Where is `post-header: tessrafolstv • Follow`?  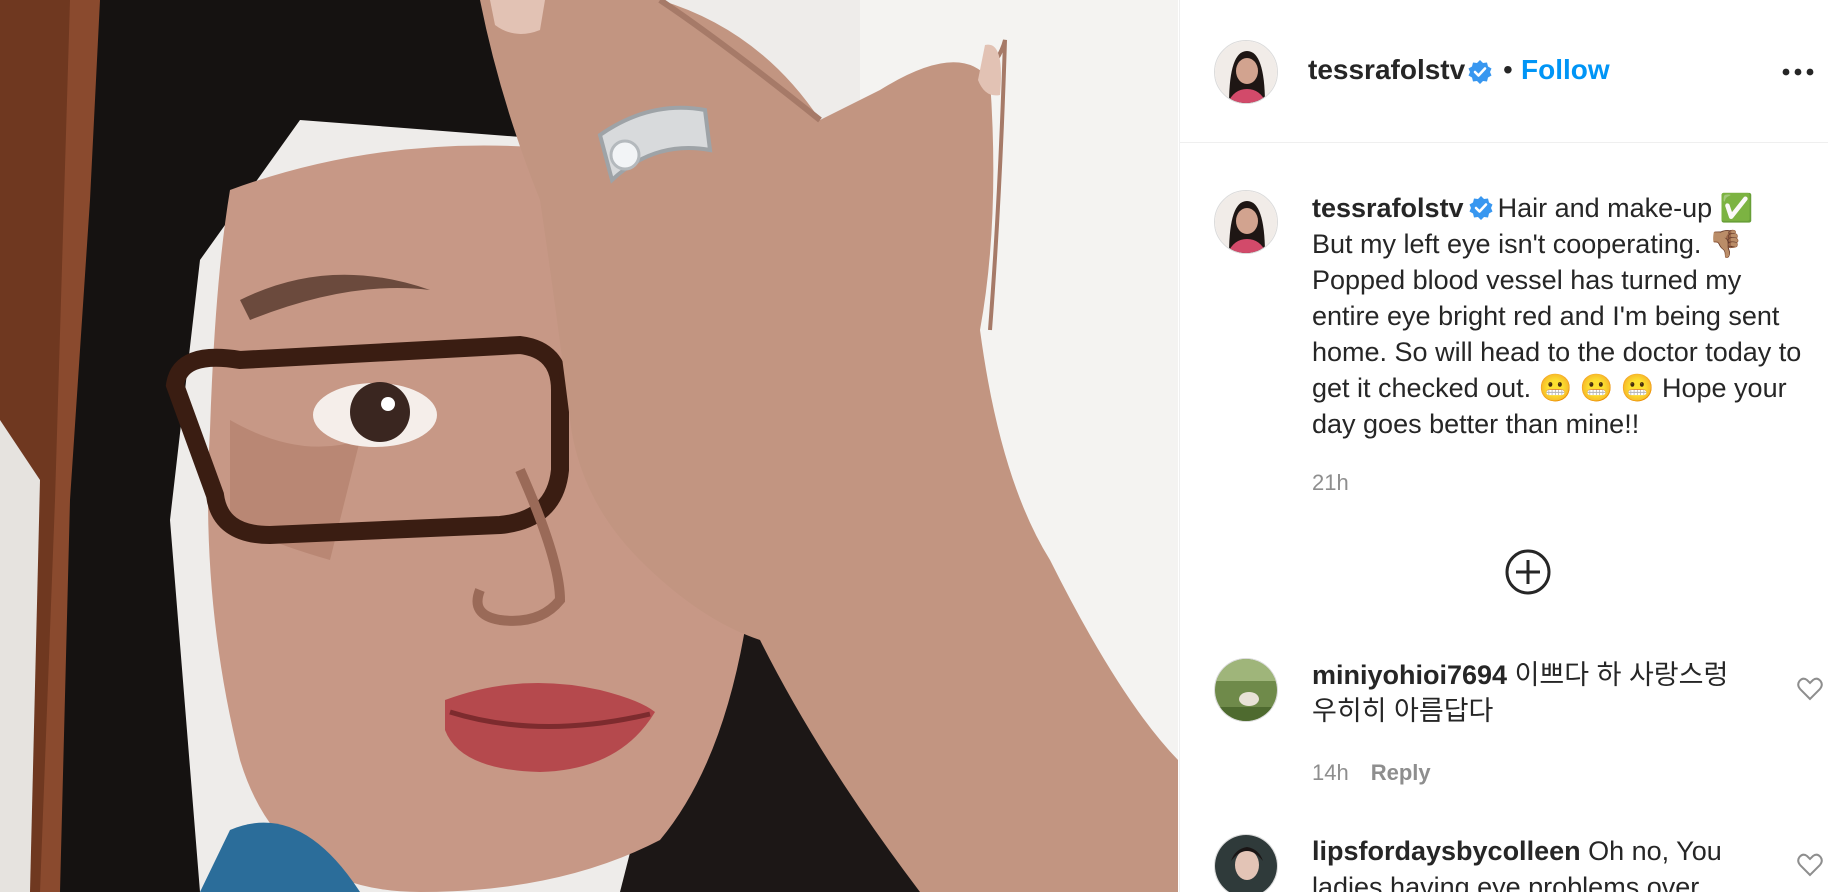 post-header: tessrafolstv • Follow is located at coordinates (1504, 71).